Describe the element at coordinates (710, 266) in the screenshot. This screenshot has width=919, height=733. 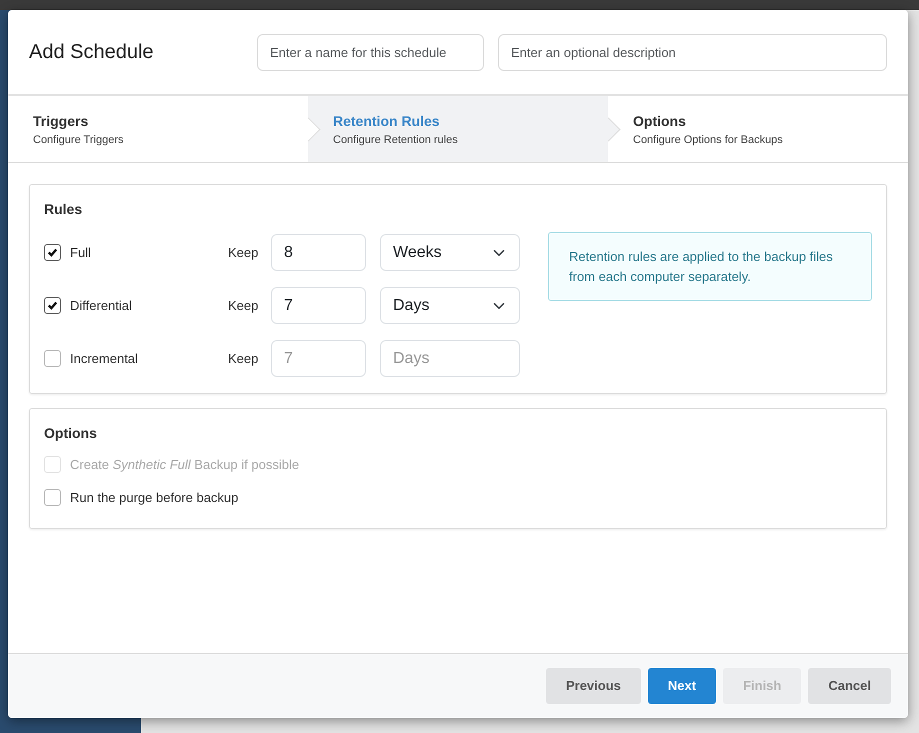
I see `info-message: Retention rules are applied to the backup files from each computer separately.` at that location.